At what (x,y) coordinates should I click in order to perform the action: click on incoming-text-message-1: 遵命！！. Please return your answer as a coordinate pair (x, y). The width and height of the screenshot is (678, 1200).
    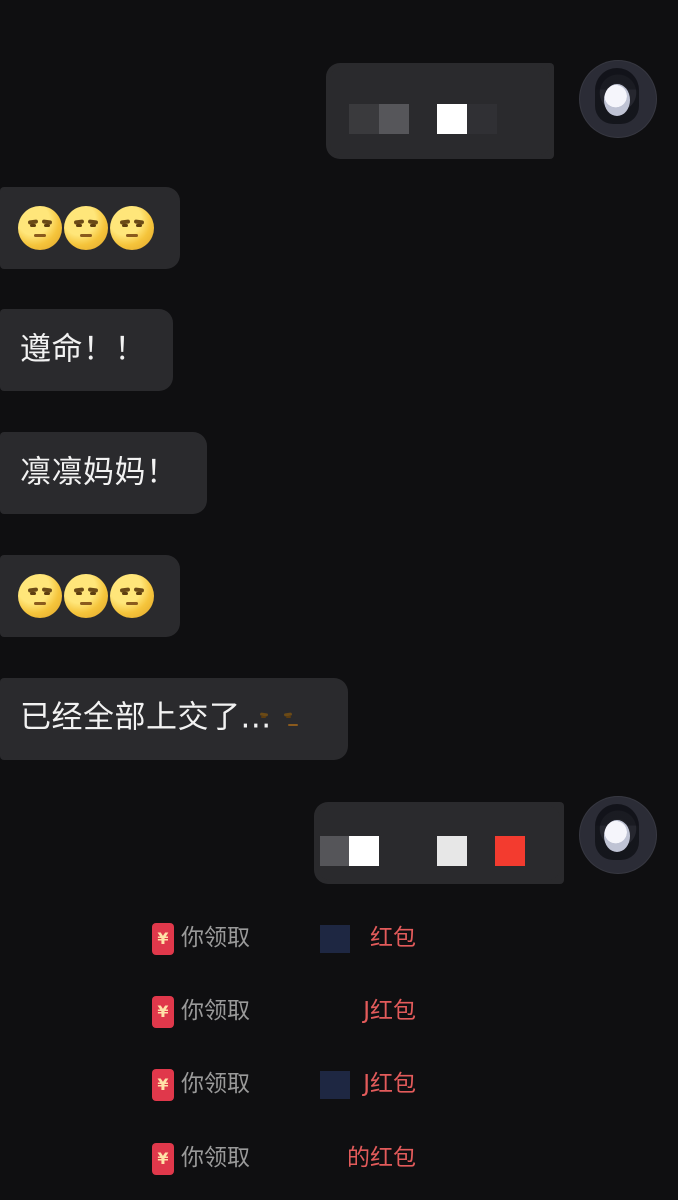
    Looking at the image, I should click on (86, 350).